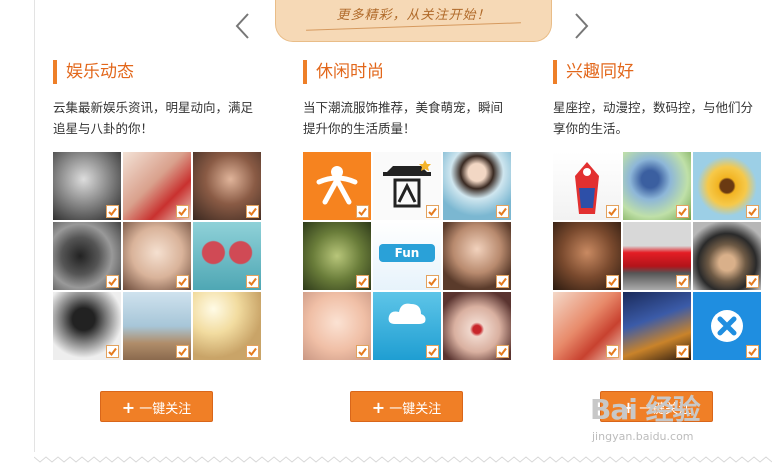 This screenshot has height=463, width=772. I want to click on avatar-woman-long-hair, so click(477, 256).